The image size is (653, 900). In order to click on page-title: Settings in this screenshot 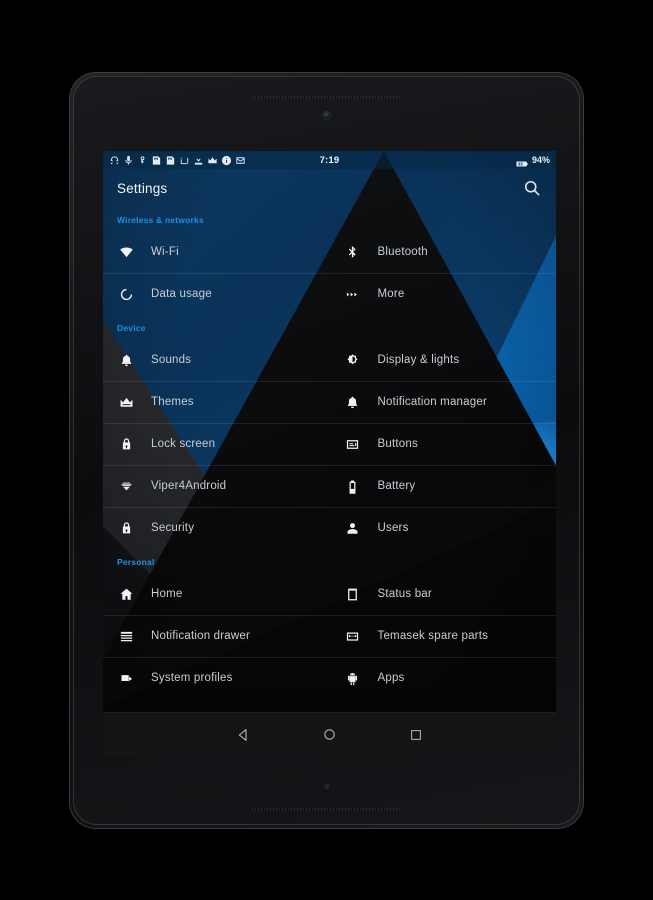, I will do `click(142, 188)`.